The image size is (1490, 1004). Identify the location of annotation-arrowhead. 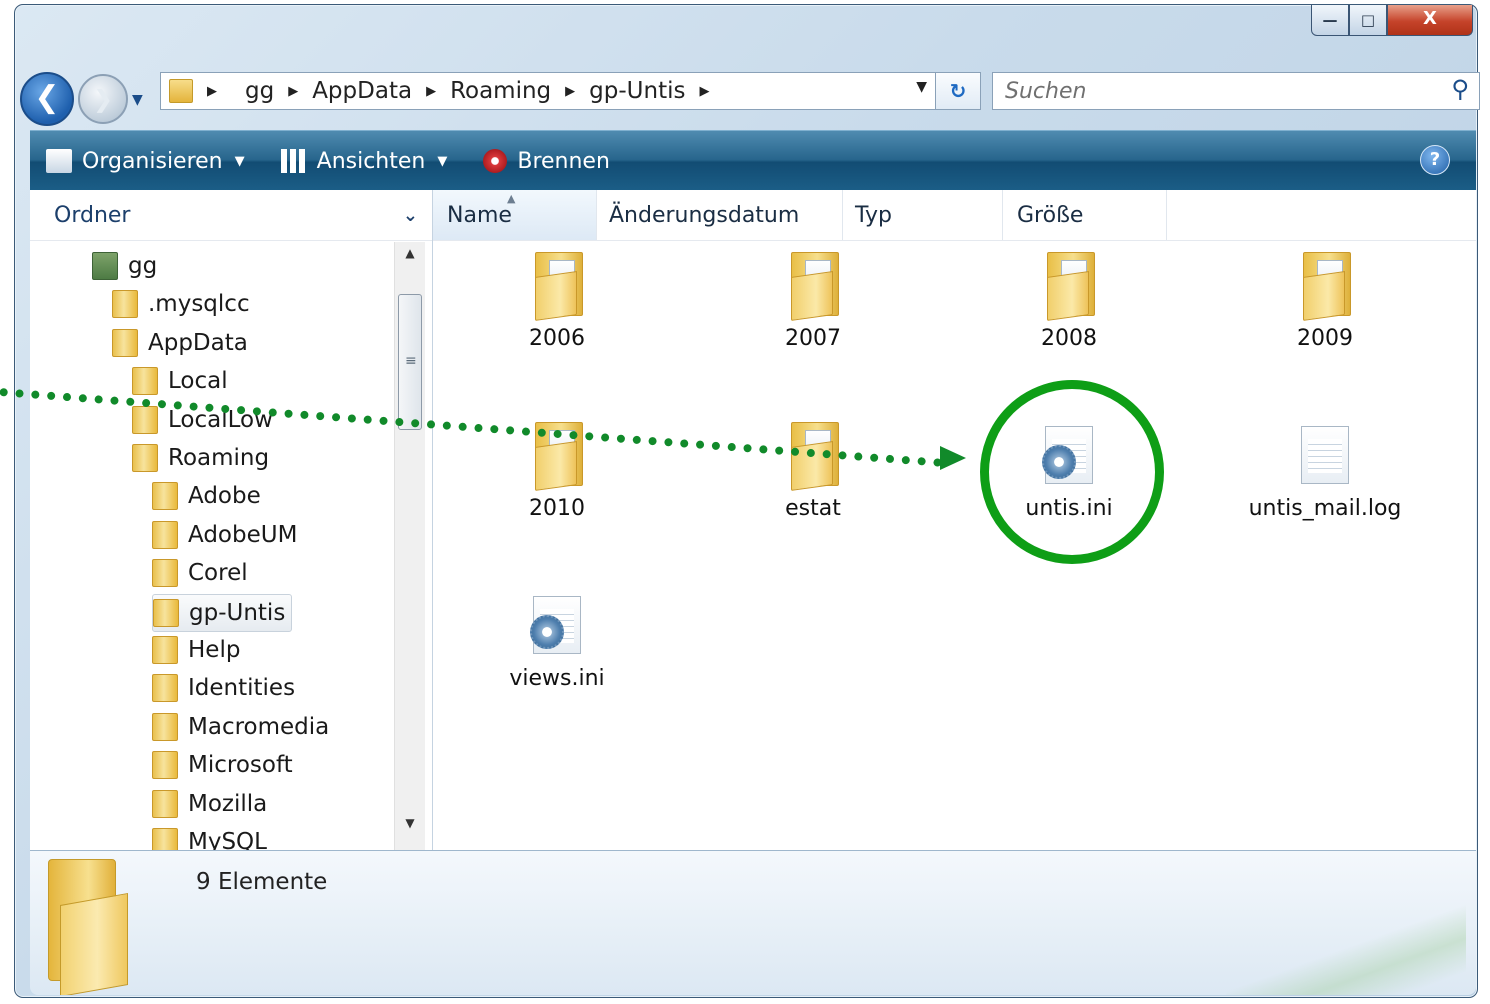
(953, 458).